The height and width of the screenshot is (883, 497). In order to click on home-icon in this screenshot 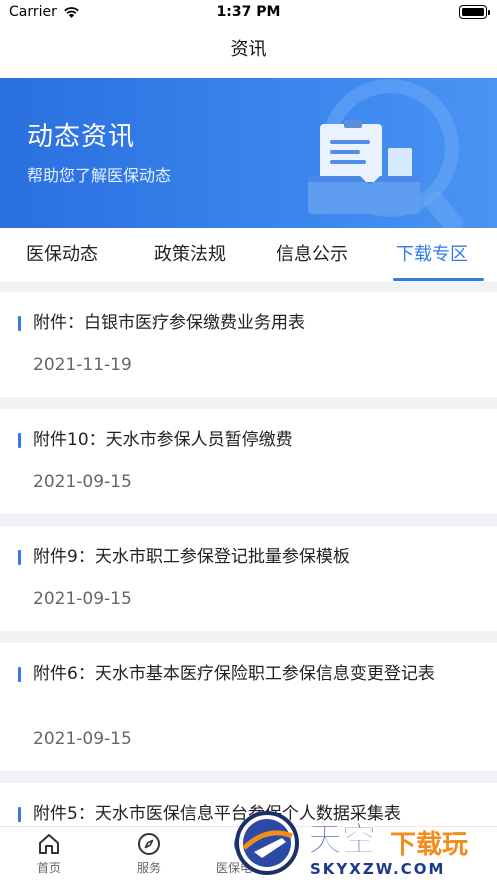, I will do `click(49, 844)`.